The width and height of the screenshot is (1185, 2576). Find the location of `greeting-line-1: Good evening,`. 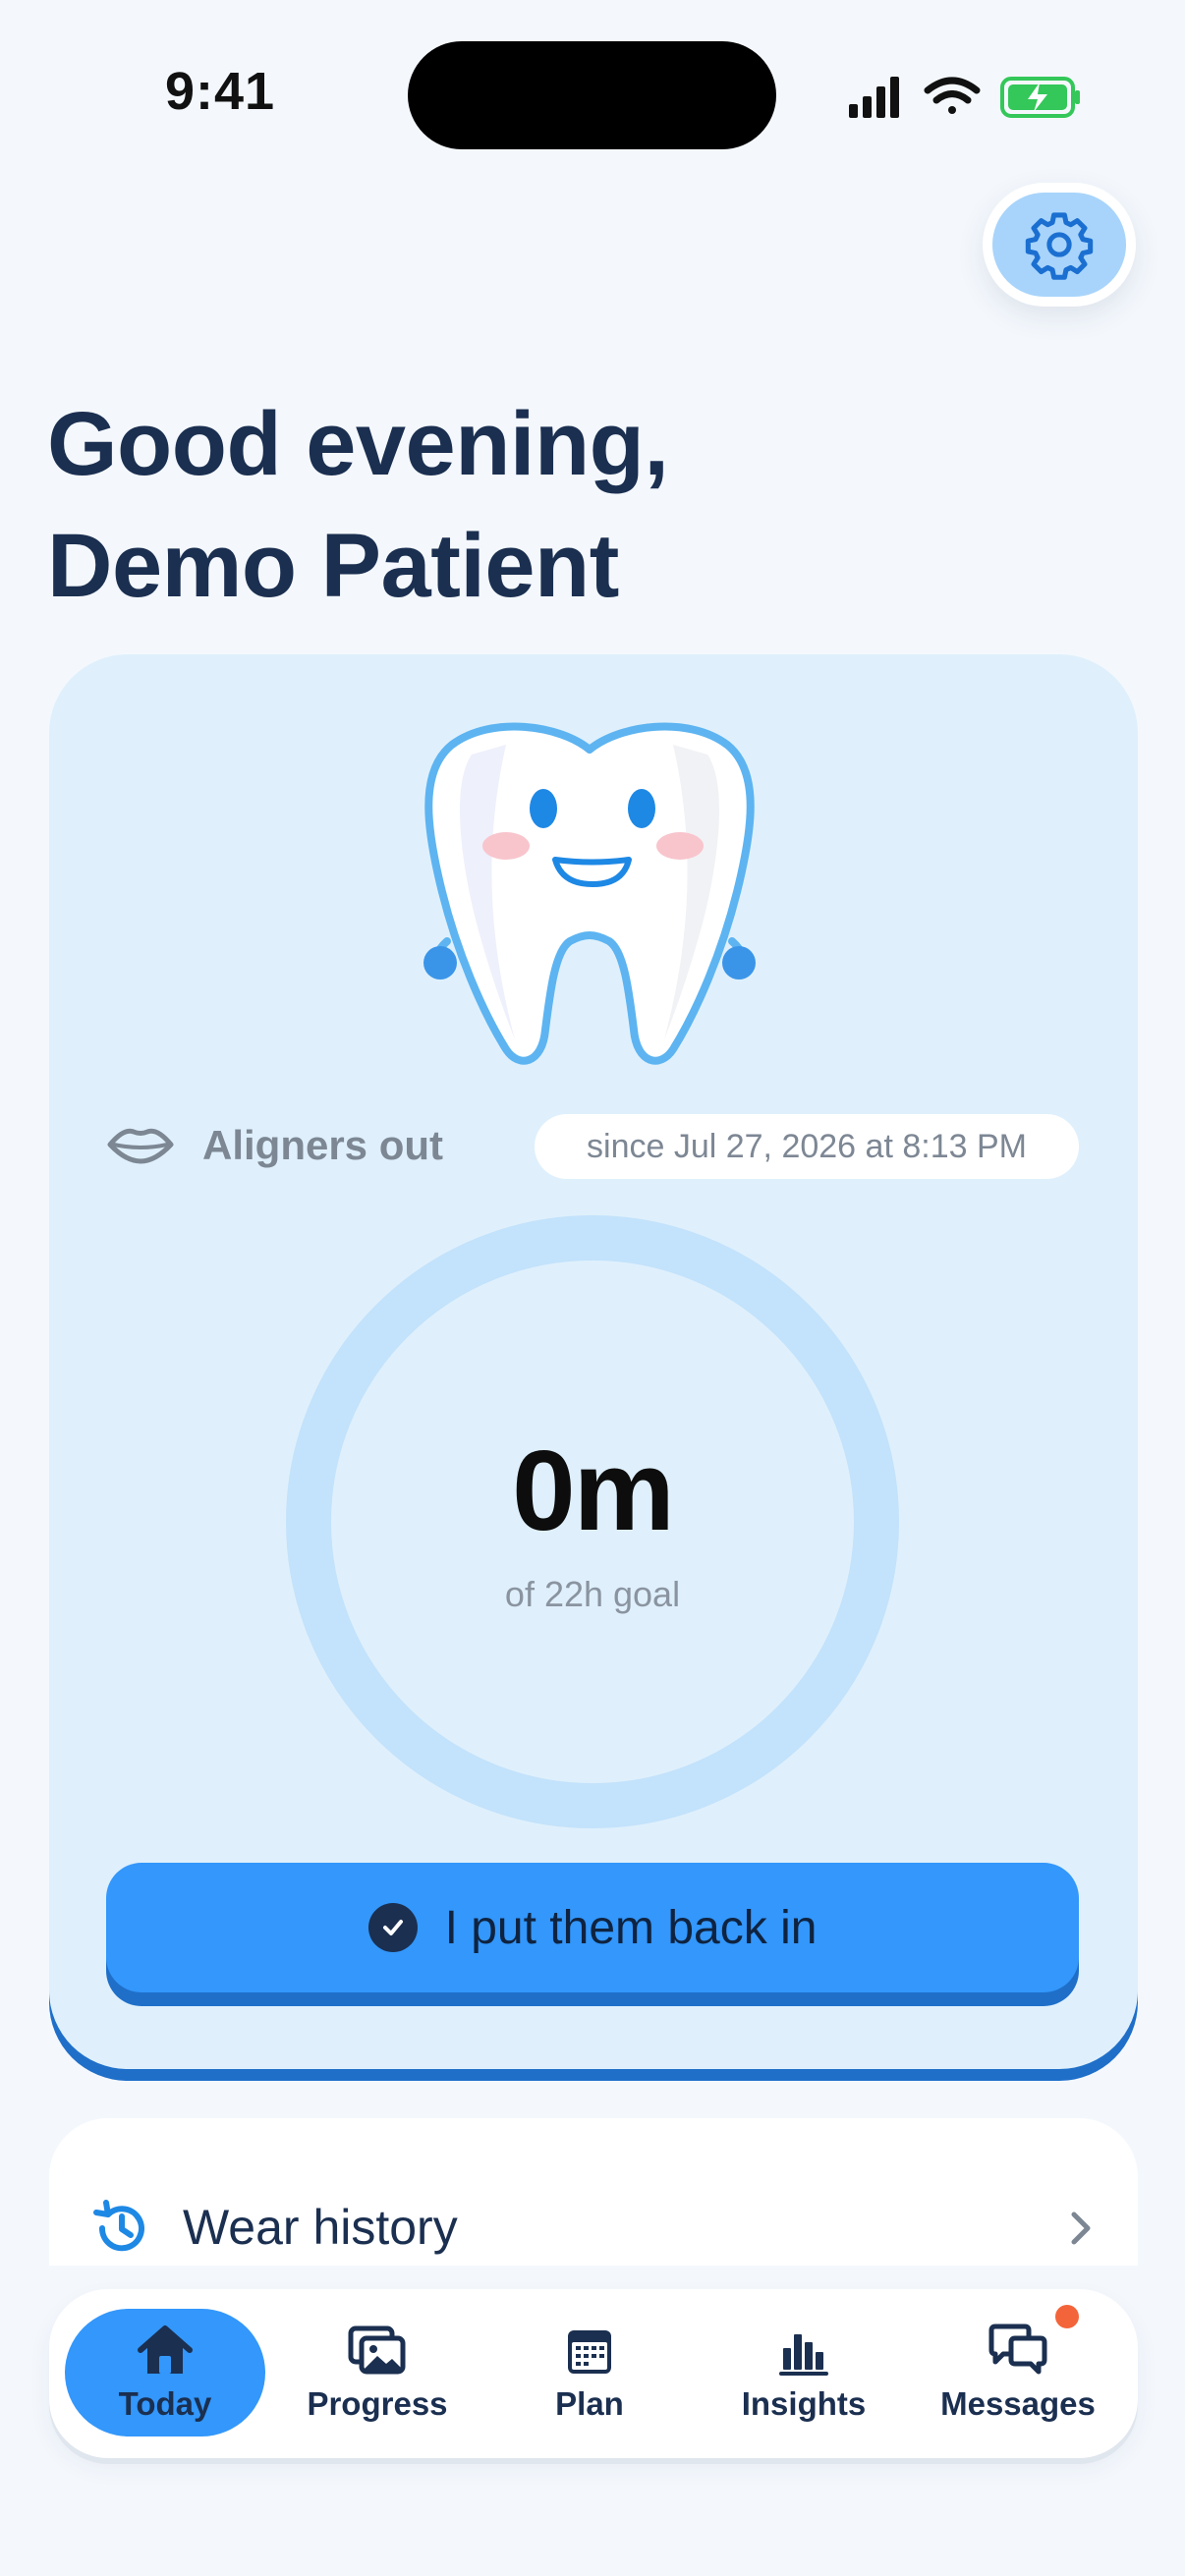

greeting-line-1: Good evening, is located at coordinates (358, 444).